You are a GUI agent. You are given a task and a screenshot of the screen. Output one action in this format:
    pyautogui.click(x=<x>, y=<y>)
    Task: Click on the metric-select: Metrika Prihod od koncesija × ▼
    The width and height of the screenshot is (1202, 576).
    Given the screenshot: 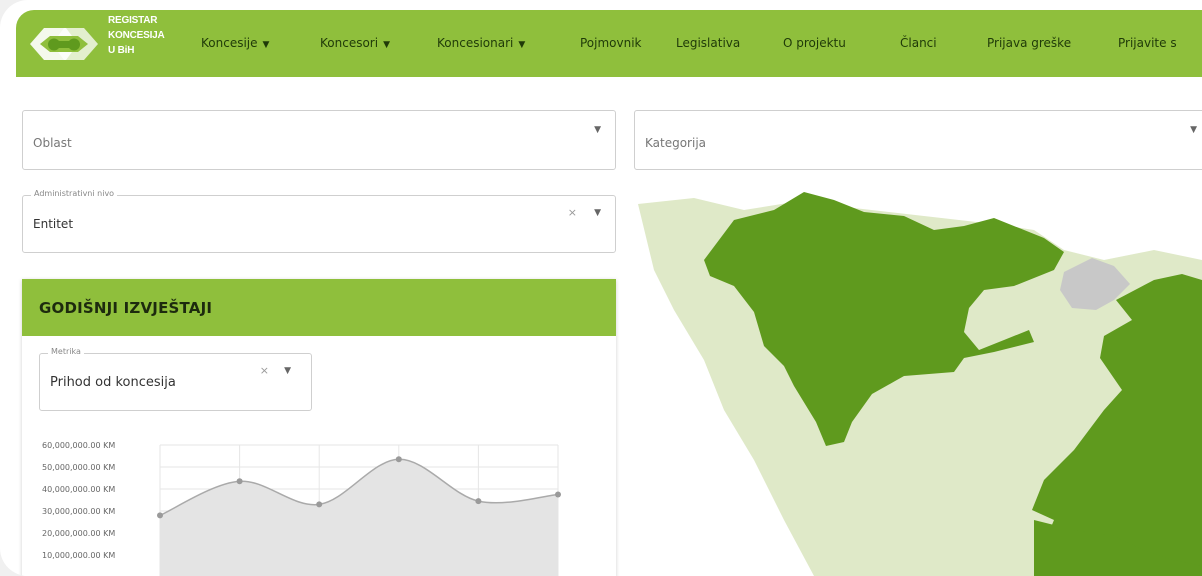 What is the action you would take?
    pyautogui.click(x=175, y=379)
    